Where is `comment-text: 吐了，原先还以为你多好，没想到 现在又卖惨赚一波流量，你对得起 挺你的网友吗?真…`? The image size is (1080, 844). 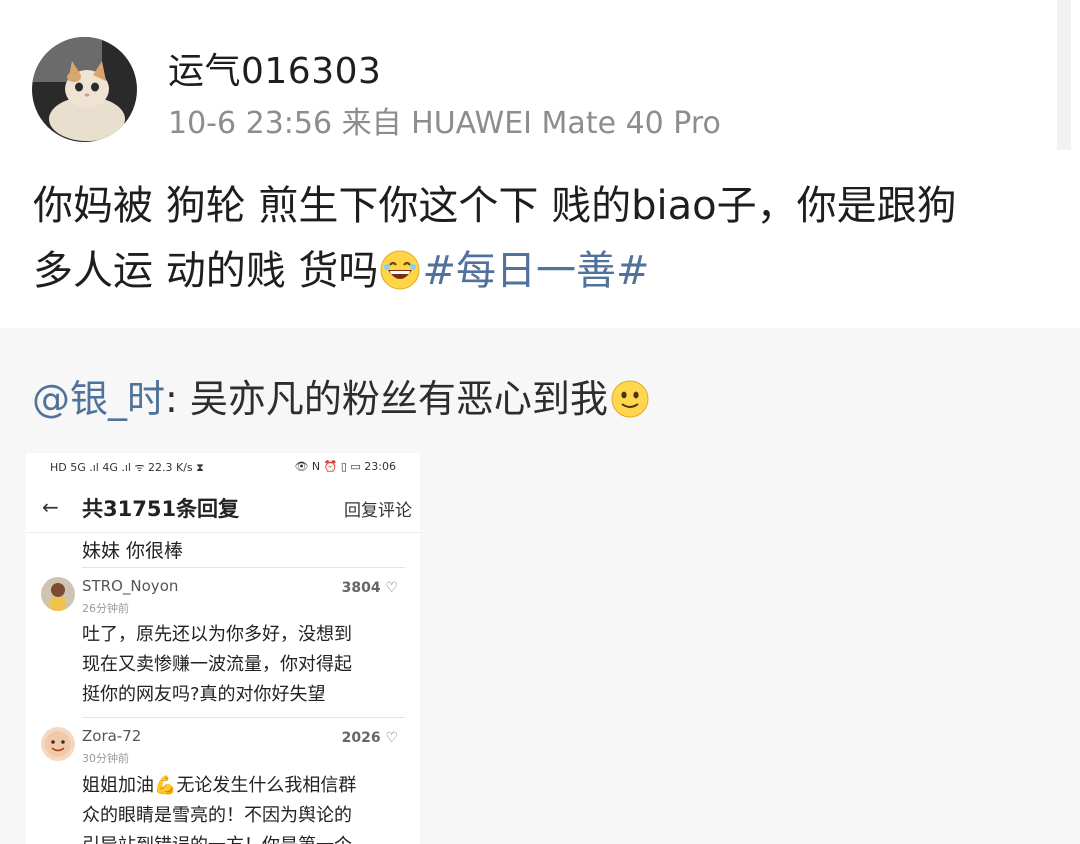 comment-text: 吐了，原先还以为你多好，没想到 现在又卖惨赚一波流量，你对得起 挺你的网友吗?真… is located at coordinates (242, 665).